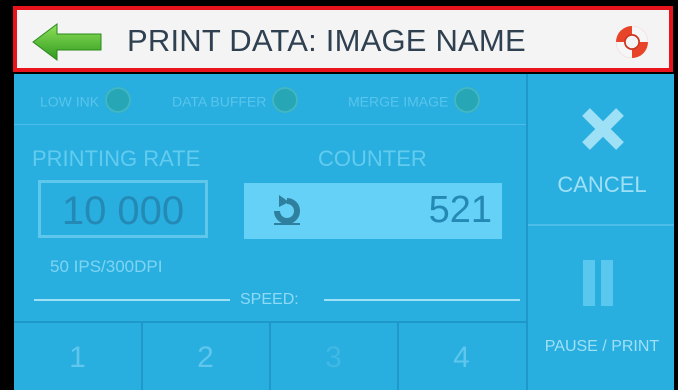 Image resolution: width=678 pixels, height=390 pixels. What do you see at coordinates (398, 101) in the screenshot?
I see `status-label: MERGE IMAGE` at bounding box center [398, 101].